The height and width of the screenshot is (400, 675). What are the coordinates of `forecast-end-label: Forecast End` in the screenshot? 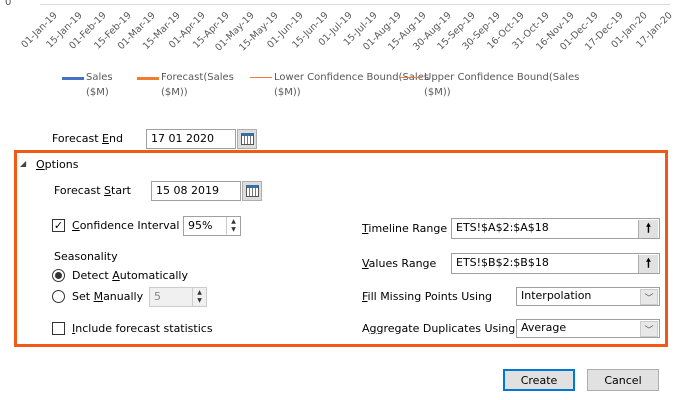 It's located at (87, 138).